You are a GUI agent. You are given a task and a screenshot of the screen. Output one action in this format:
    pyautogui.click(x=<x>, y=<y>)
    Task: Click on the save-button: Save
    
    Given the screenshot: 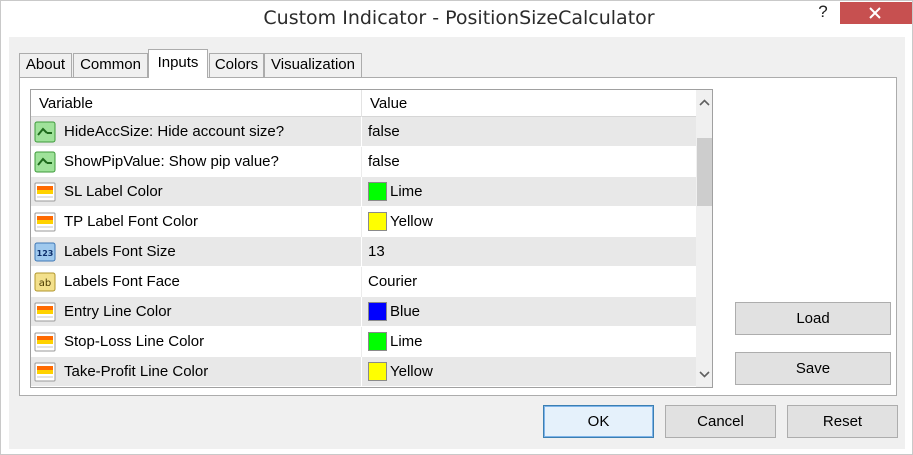 What is the action you would take?
    pyautogui.click(x=813, y=368)
    